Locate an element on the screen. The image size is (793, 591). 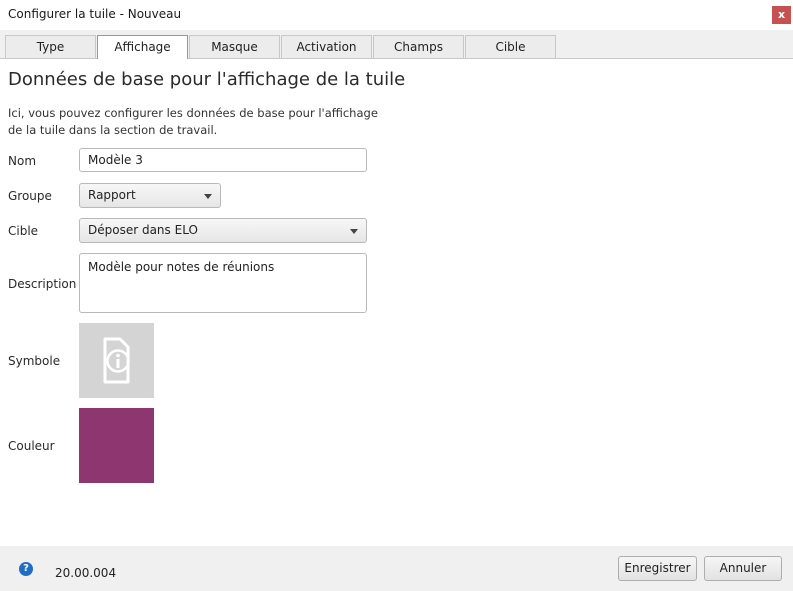
symbol-picker is located at coordinates (116, 360).